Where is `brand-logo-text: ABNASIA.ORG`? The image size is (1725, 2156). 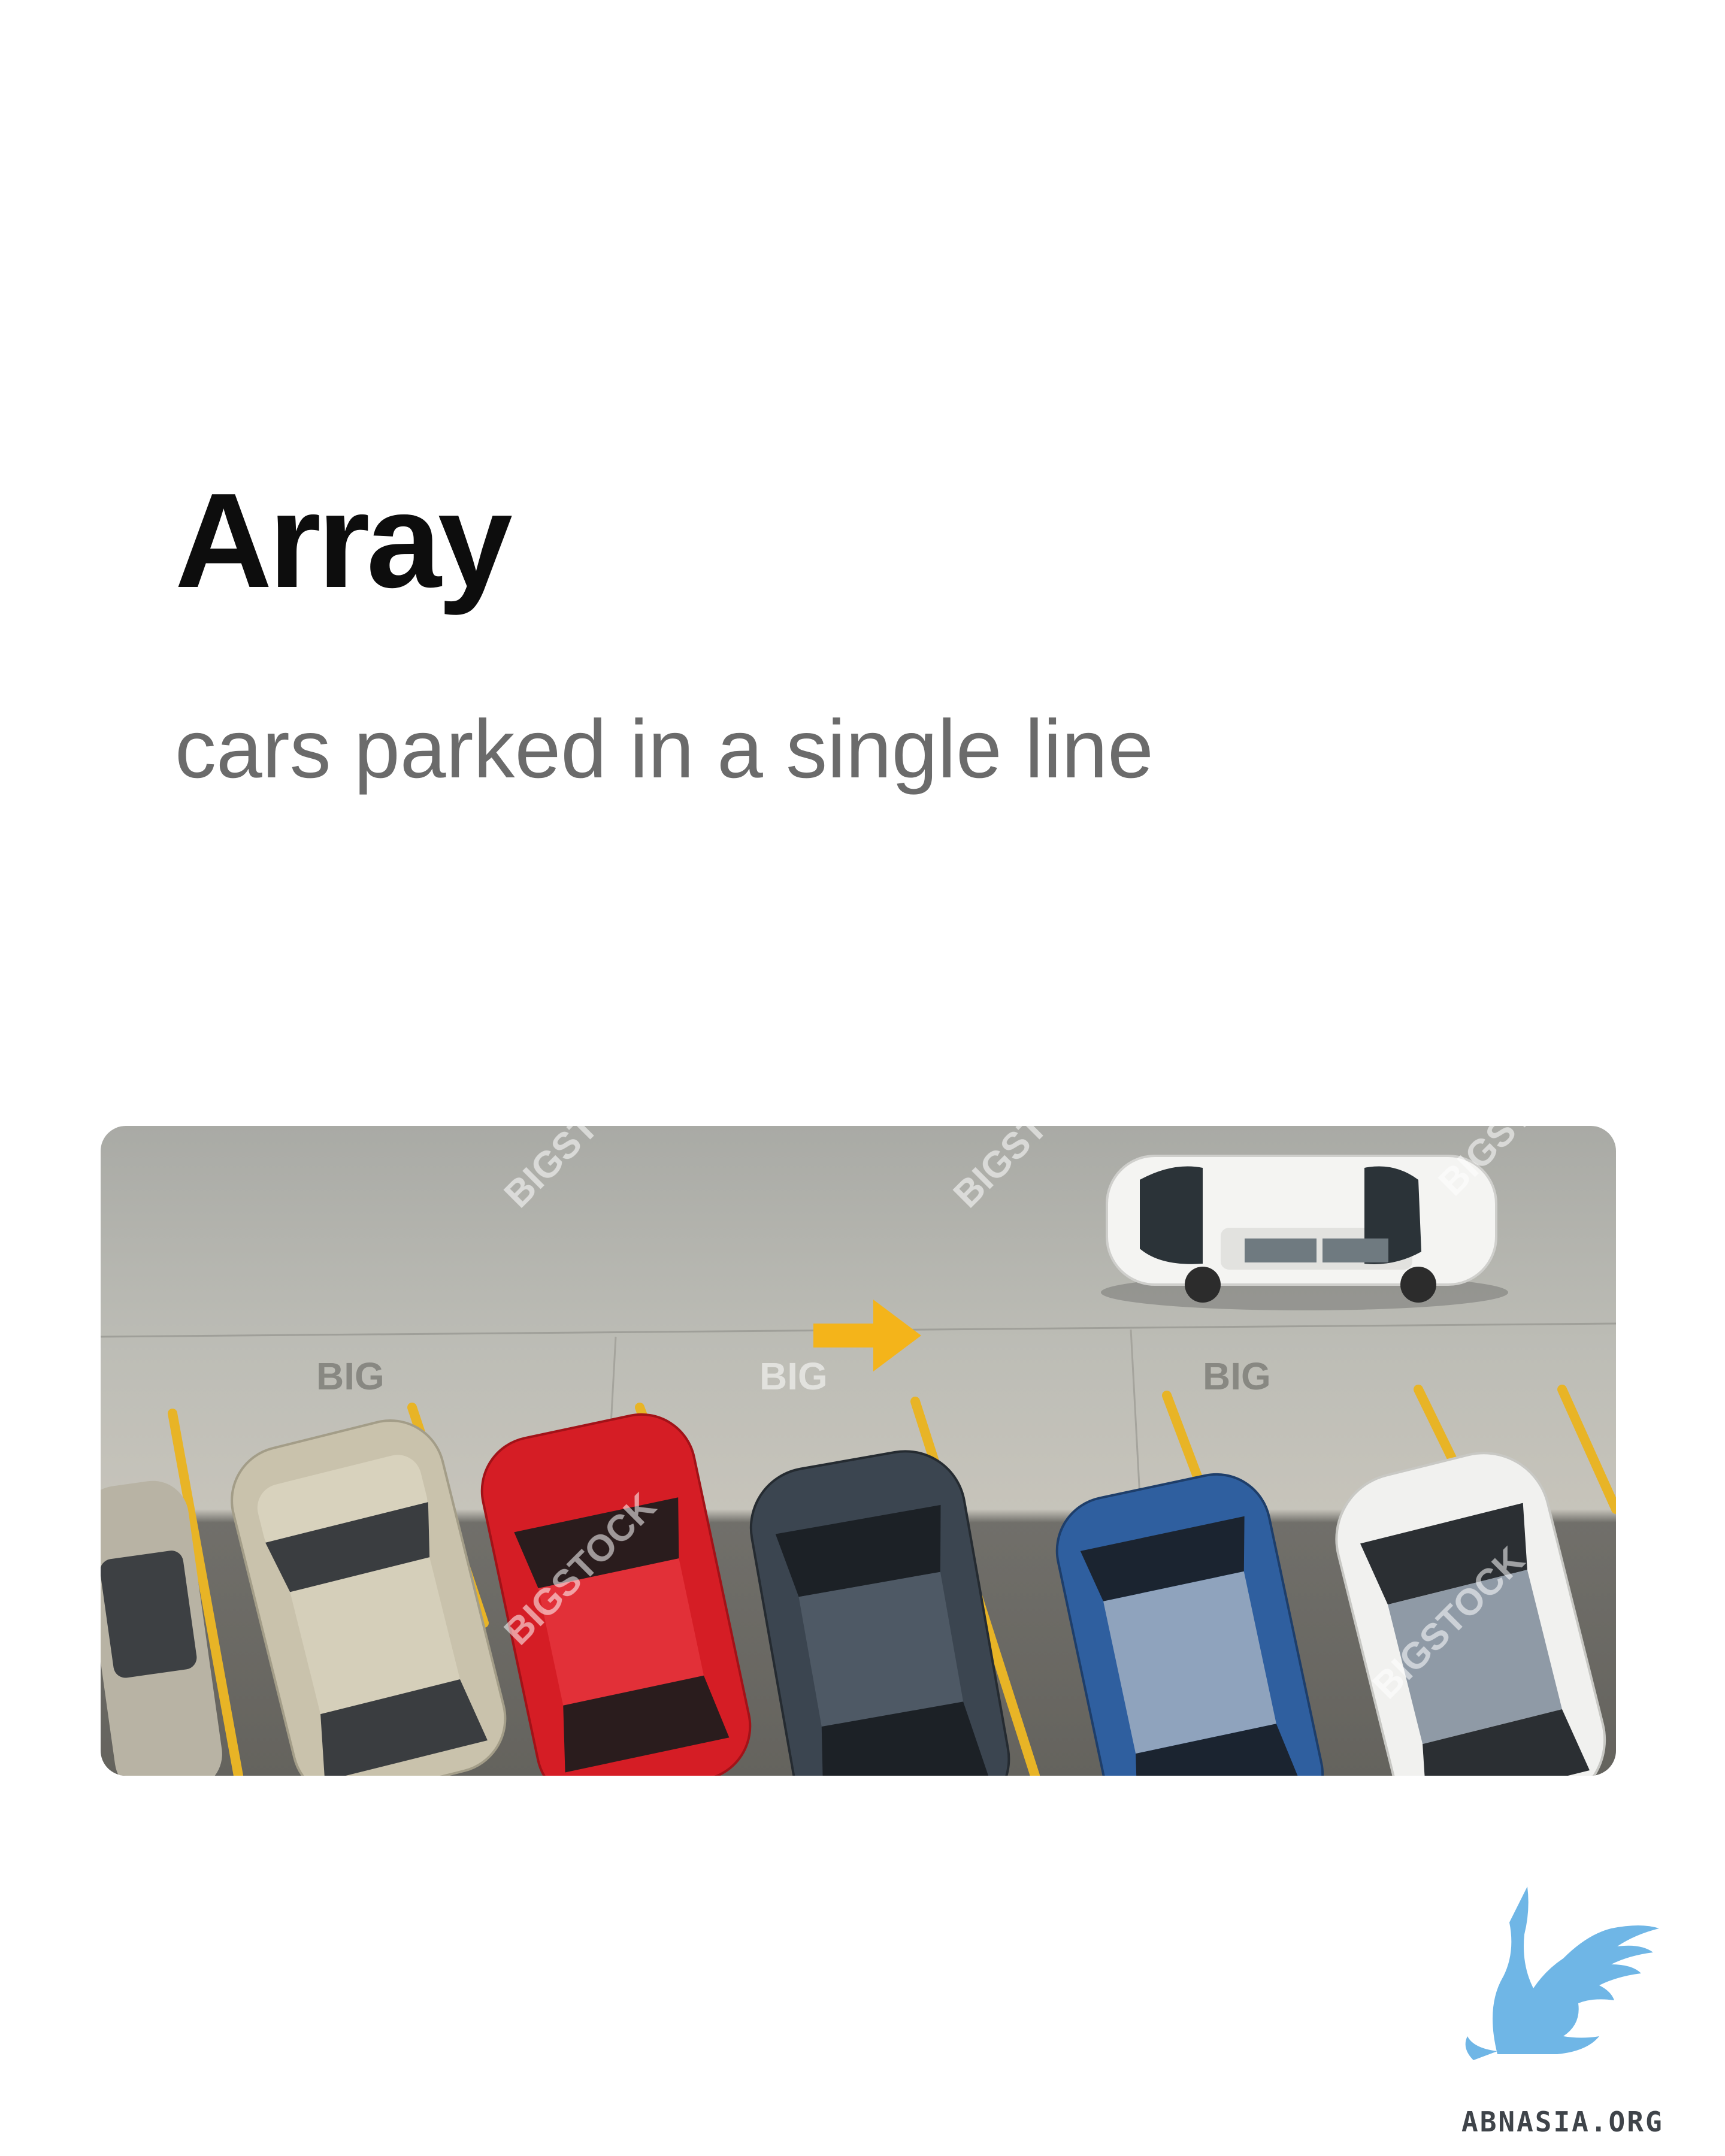
brand-logo-text: ABNASIA.ORG is located at coordinates (1562, 2122).